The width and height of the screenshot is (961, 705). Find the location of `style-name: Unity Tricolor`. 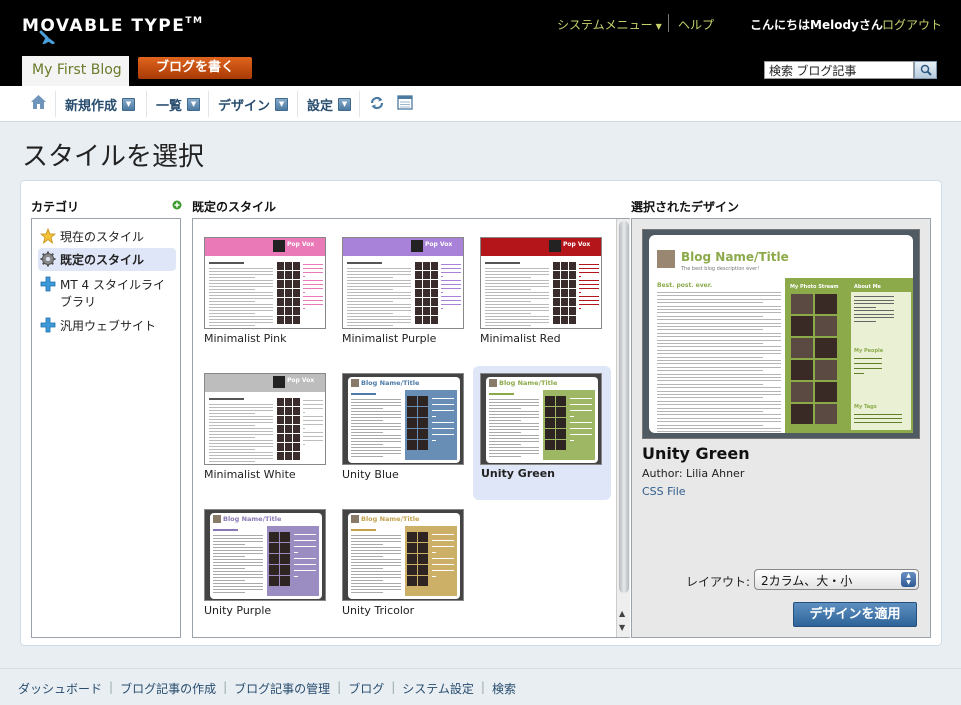

style-name: Unity Tricolor is located at coordinates (378, 610).